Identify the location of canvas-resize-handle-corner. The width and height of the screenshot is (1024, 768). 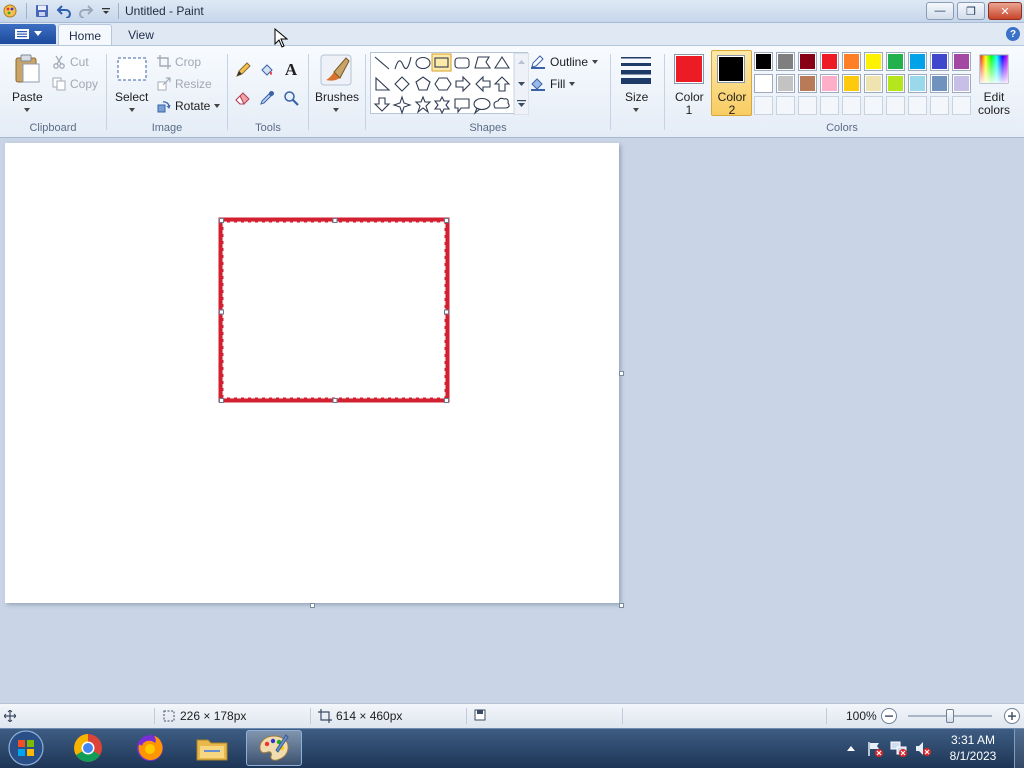
(621, 605).